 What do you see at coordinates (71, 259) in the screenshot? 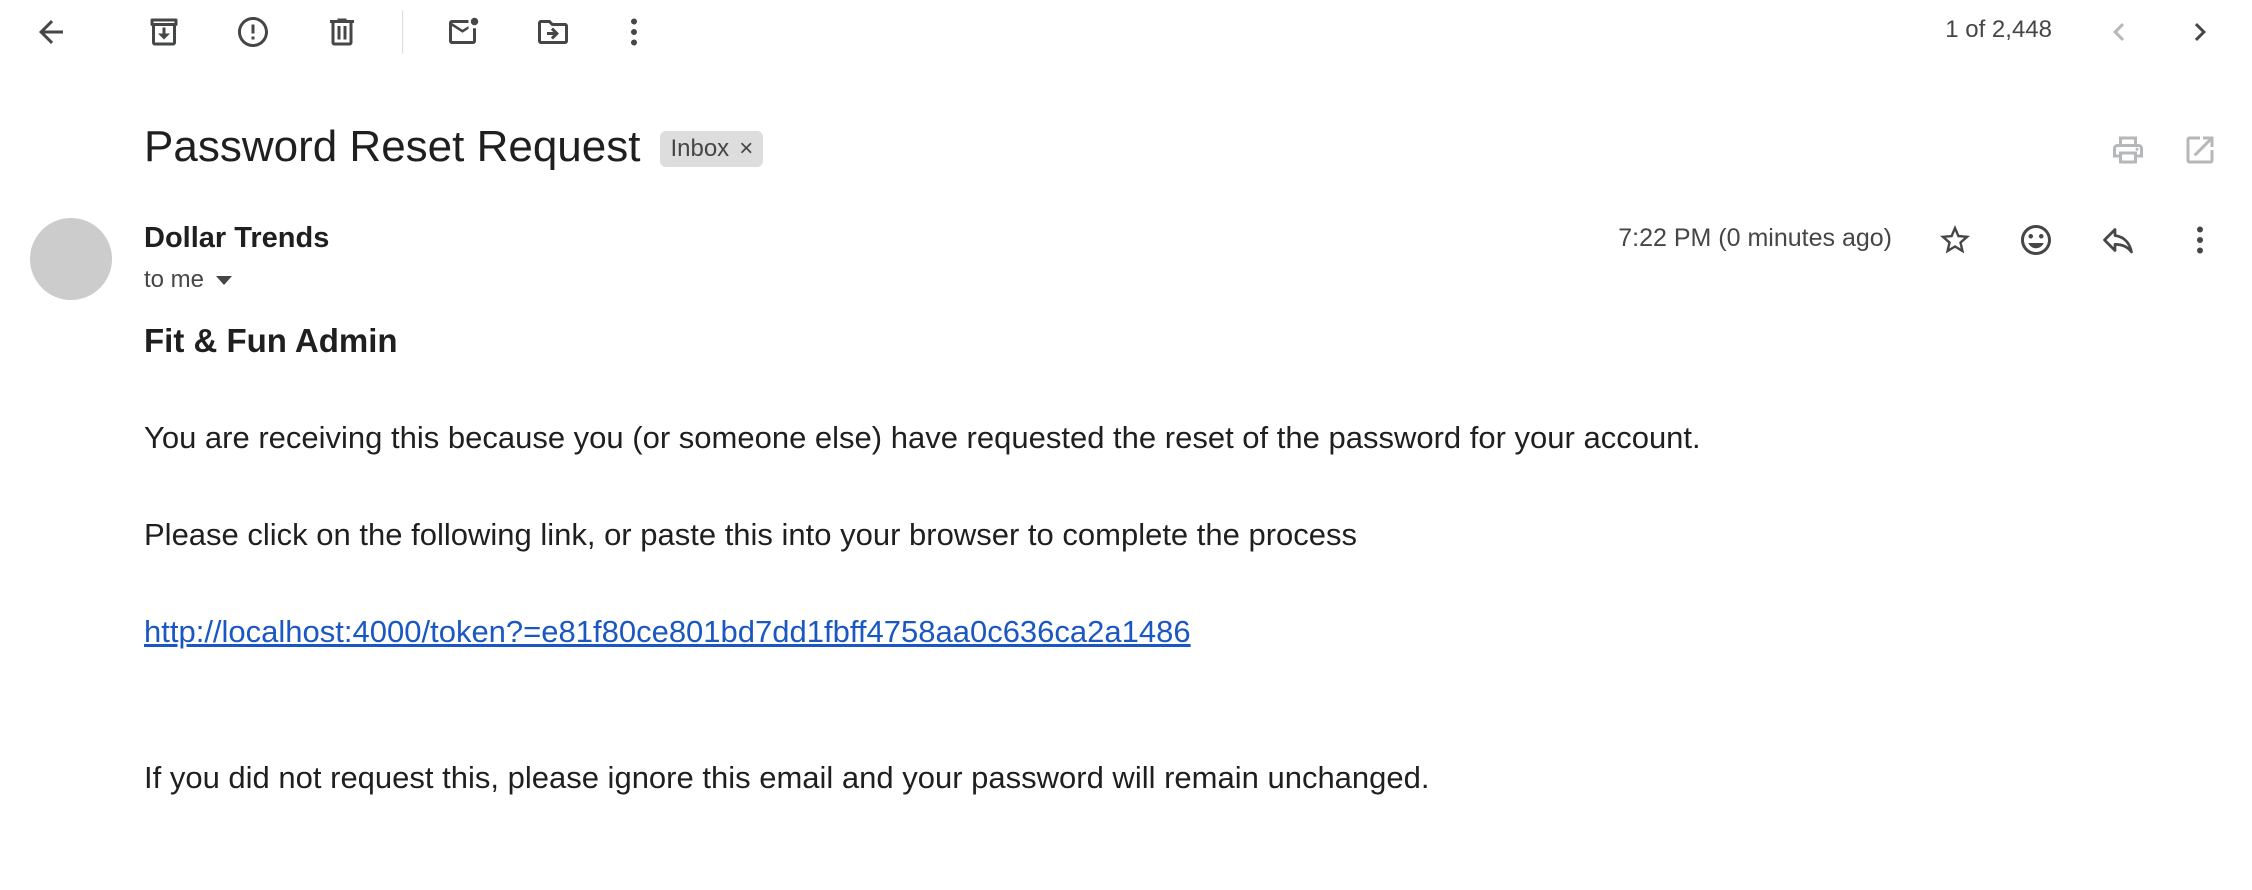
I see `sender-avatar` at bounding box center [71, 259].